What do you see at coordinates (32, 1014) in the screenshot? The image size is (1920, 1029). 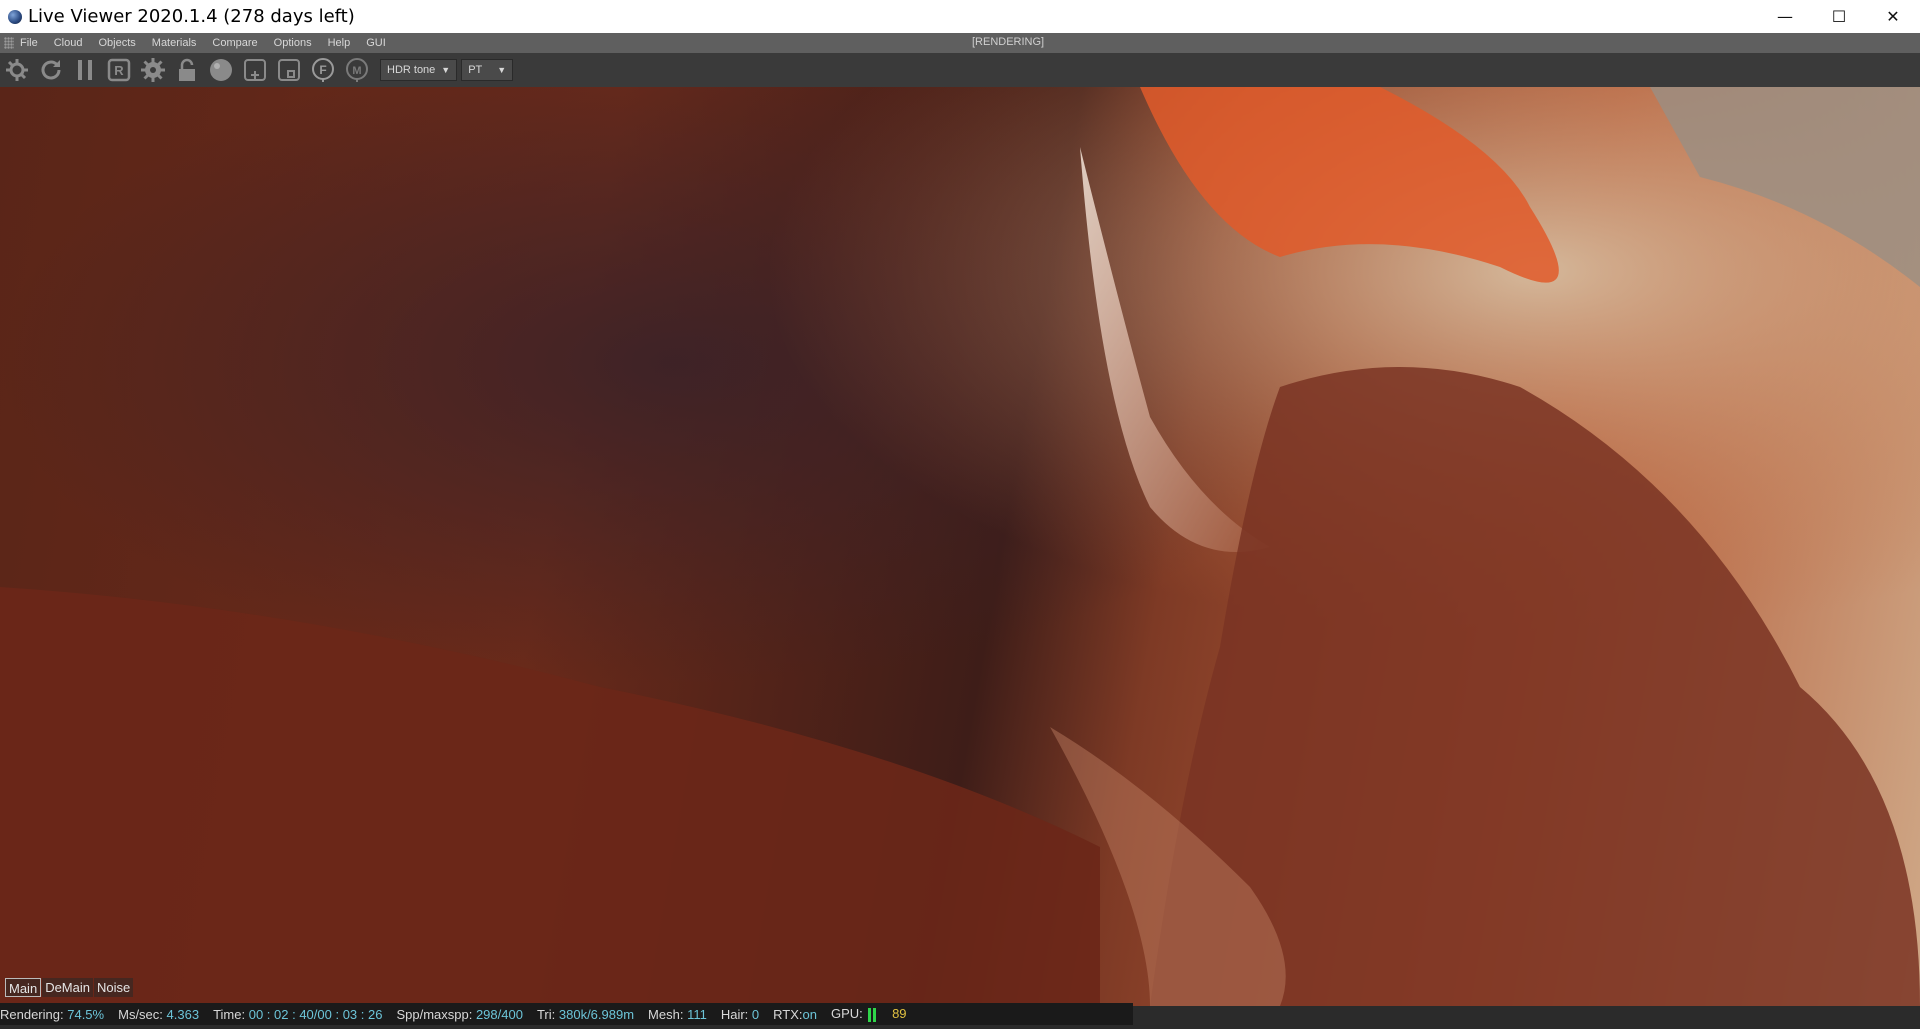 I see `rendering-label: Rendering:` at bounding box center [32, 1014].